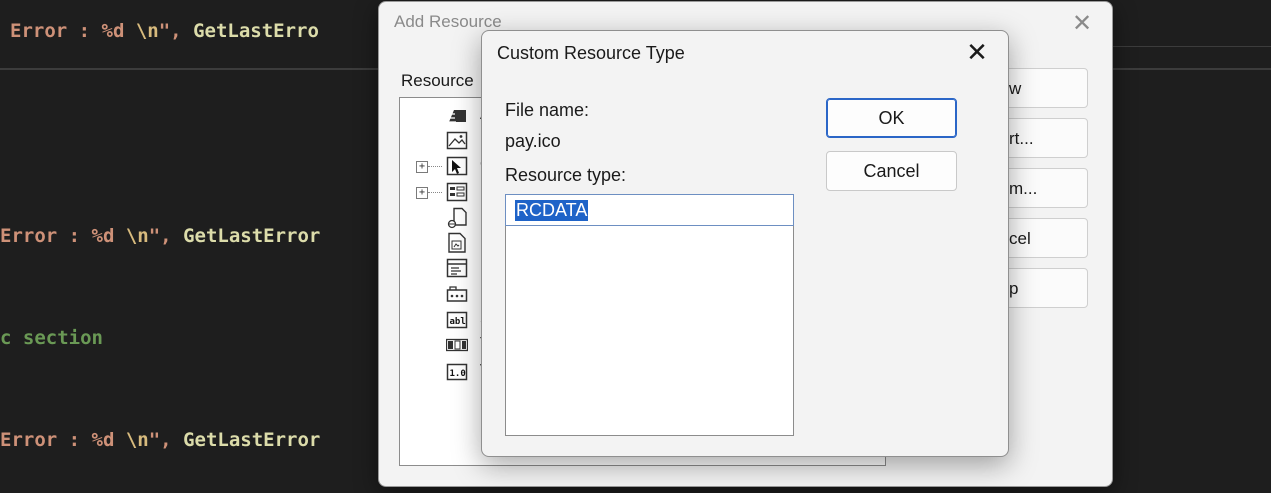 Image resolution: width=1271 pixels, height=493 pixels. I want to click on icon-icon, so click(457, 242).